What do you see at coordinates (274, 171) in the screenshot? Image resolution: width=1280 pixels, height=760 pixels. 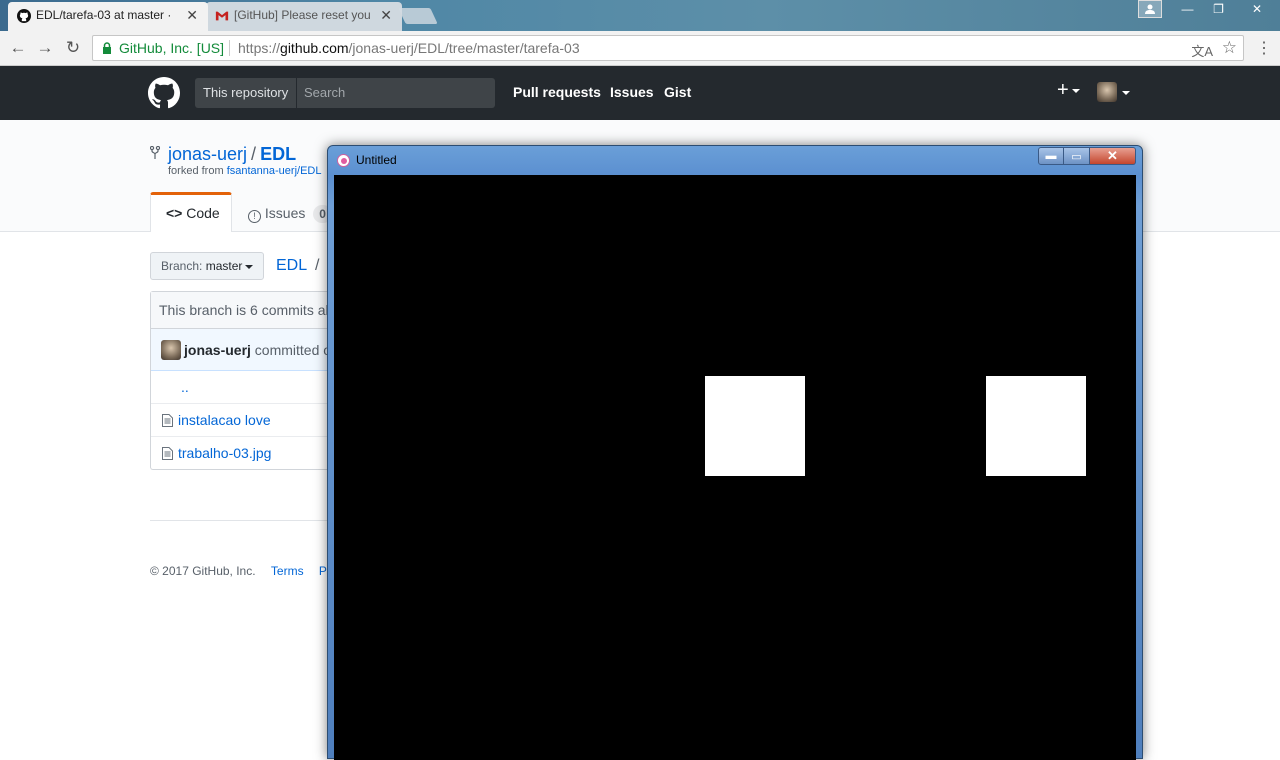 I see `forked-from-link: fsantanna-uerj/EDL` at bounding box center [274, 171].